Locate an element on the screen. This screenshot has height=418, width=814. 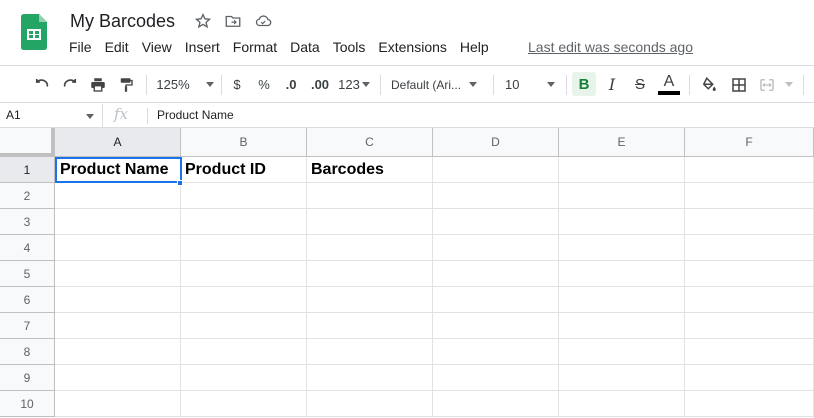
row-header-5: 5 is located at coordinates (27, 274).